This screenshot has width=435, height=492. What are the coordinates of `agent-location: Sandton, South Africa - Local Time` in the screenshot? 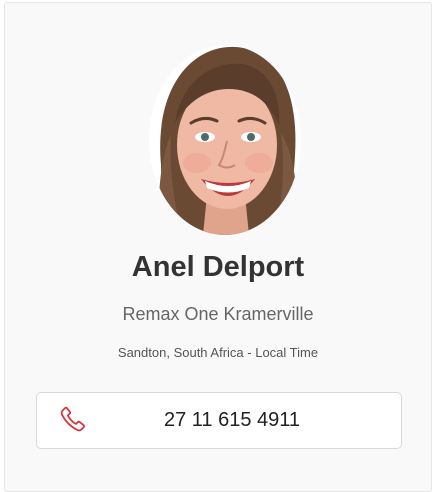 It's located at (218, 352).